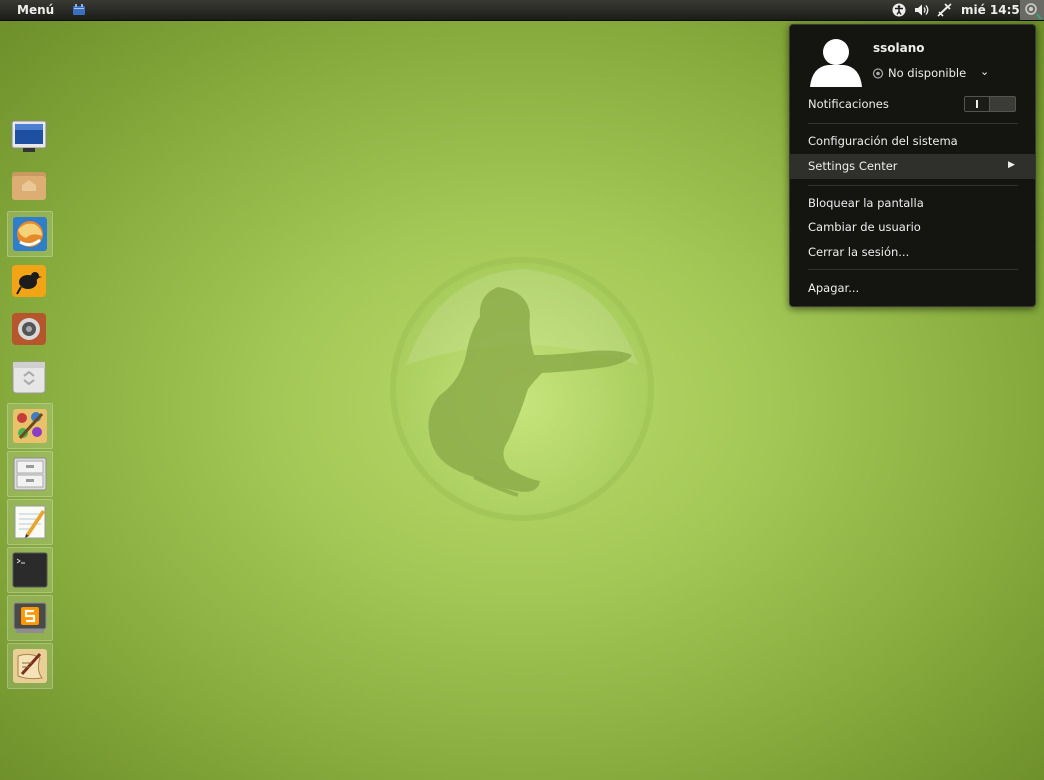 The height and width of the screenshot is (780, 1044). I want to click on paint-app-icon, so click(30, 426).